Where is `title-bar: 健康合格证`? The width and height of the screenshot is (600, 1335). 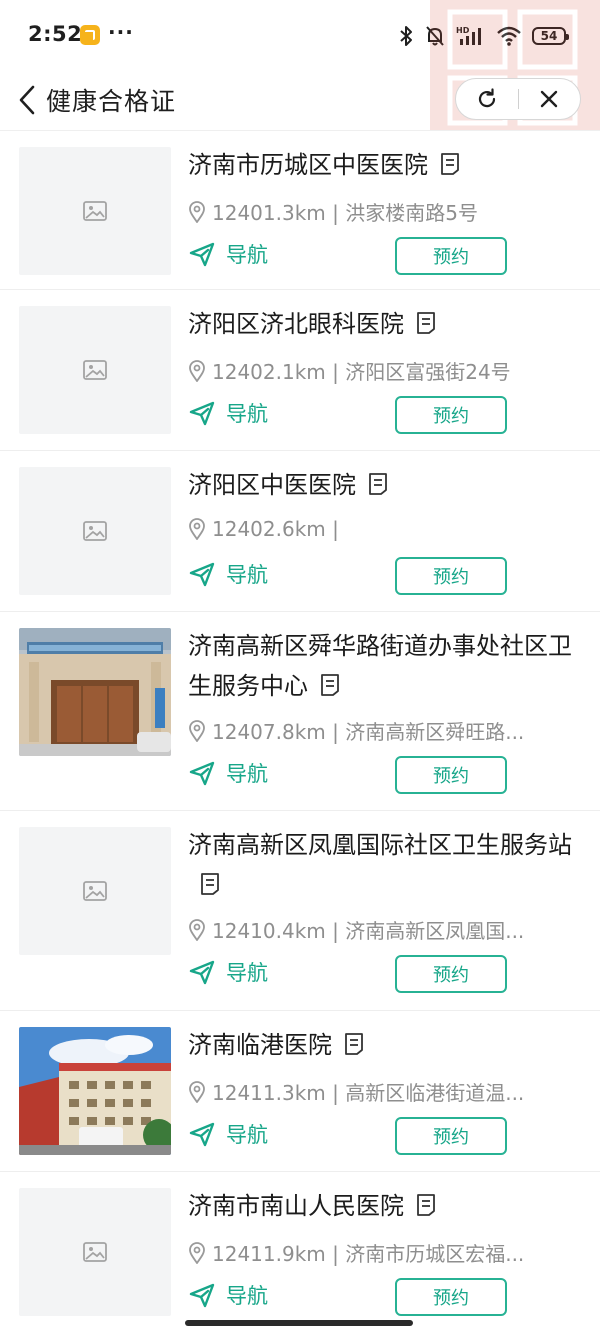
title-bar: 健康合格证 is located at coordinates (300, 100).